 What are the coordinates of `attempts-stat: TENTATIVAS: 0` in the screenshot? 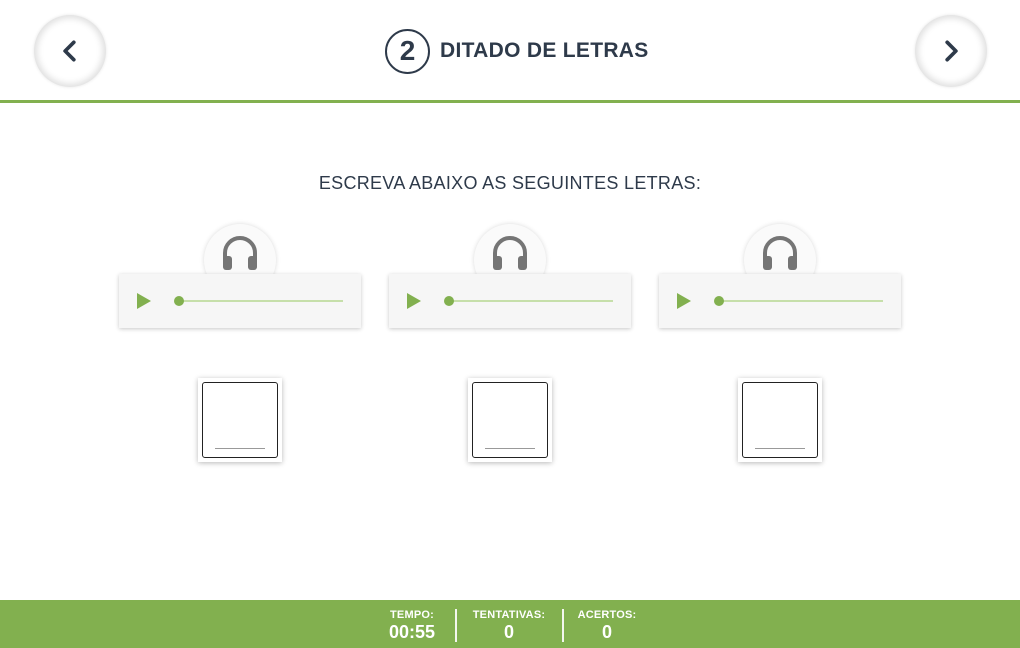 It's located at (509, 625).